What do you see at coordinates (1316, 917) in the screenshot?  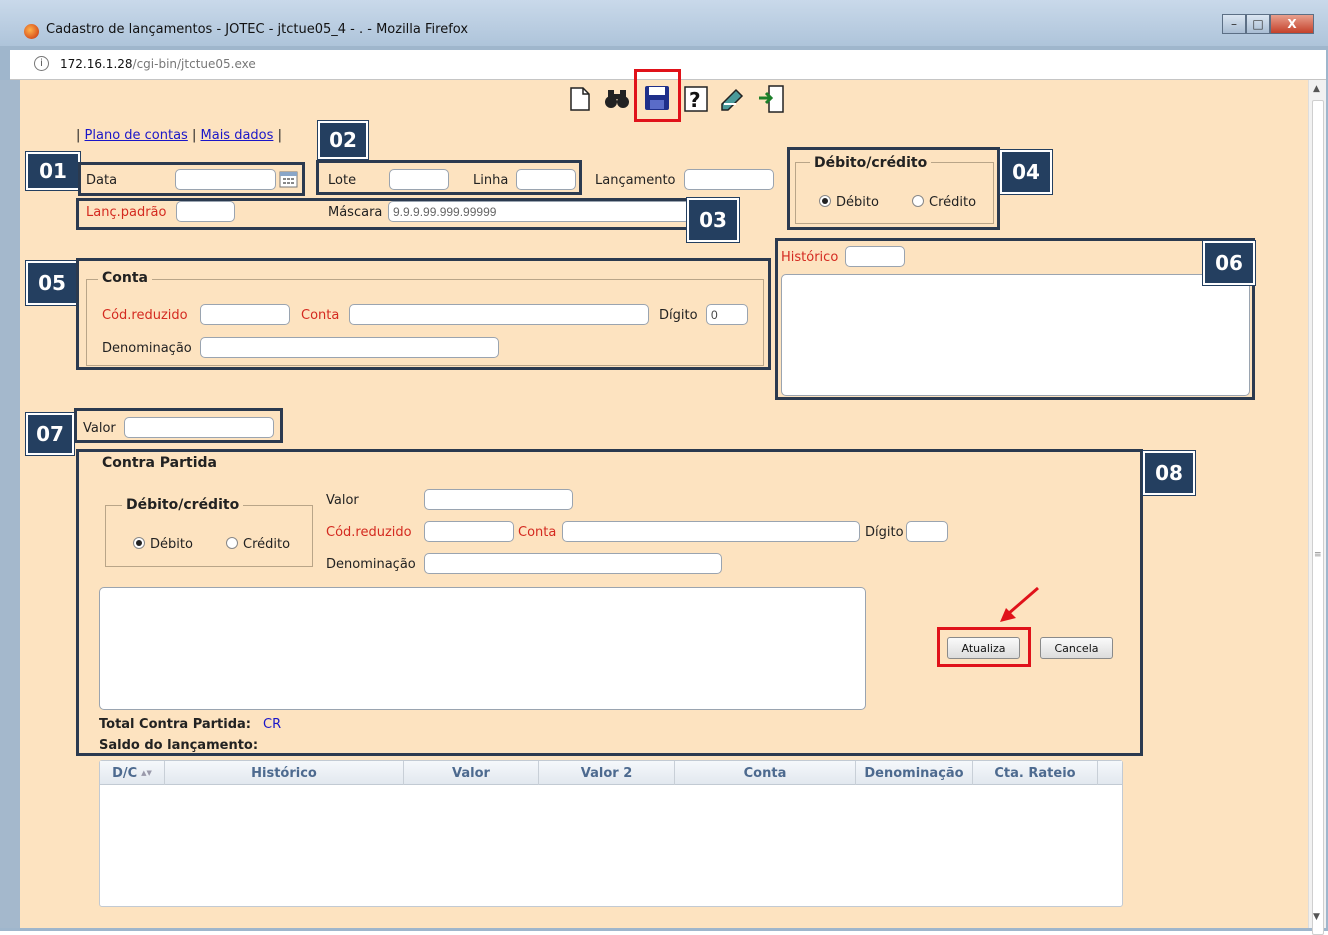 I see `scroll-down-icon: ▼` at bounding box center [1316, 917].